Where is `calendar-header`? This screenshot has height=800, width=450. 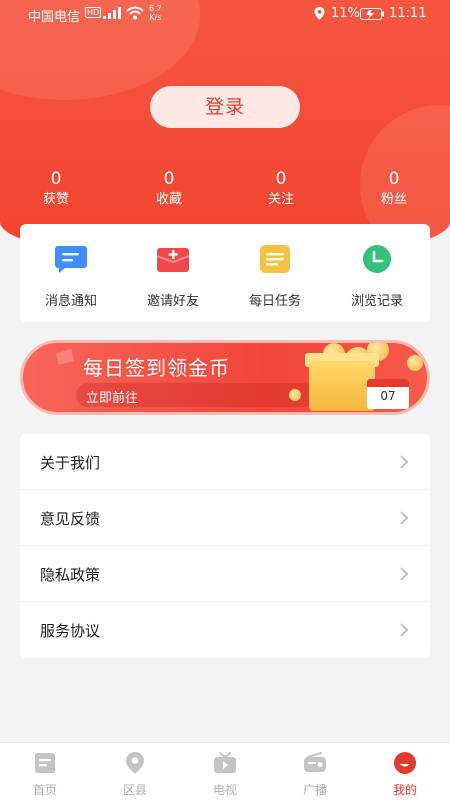
calendar-header is located at coordinates (388, 383).